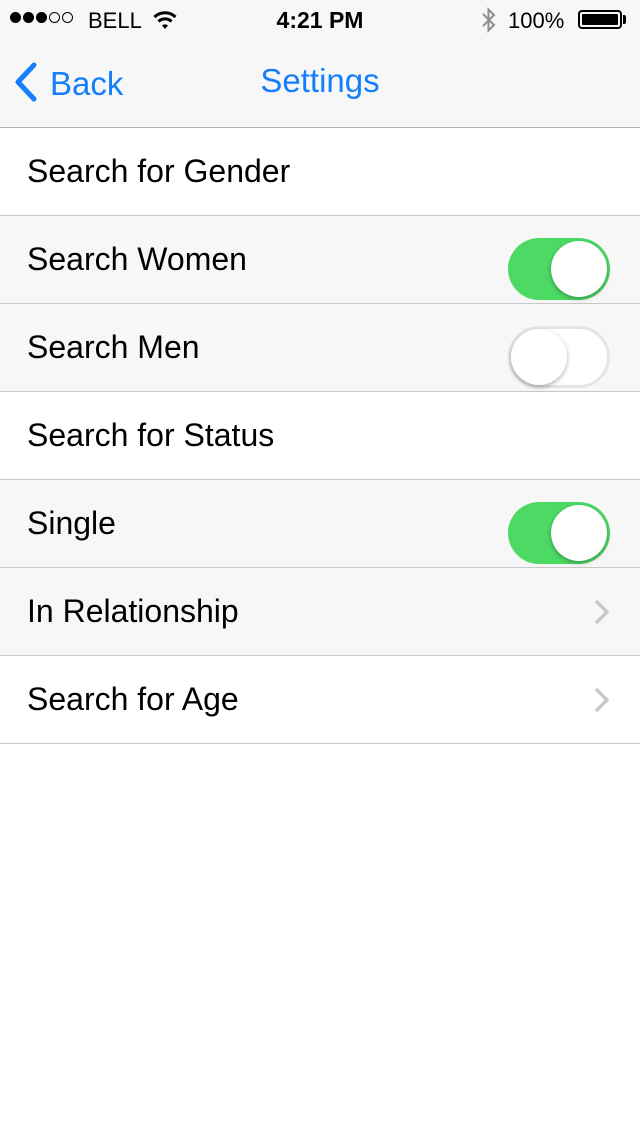 Image resolution: width=640 pixels, height=1136 pixels. I want to click on page-title: Settings, so click(320, 80).